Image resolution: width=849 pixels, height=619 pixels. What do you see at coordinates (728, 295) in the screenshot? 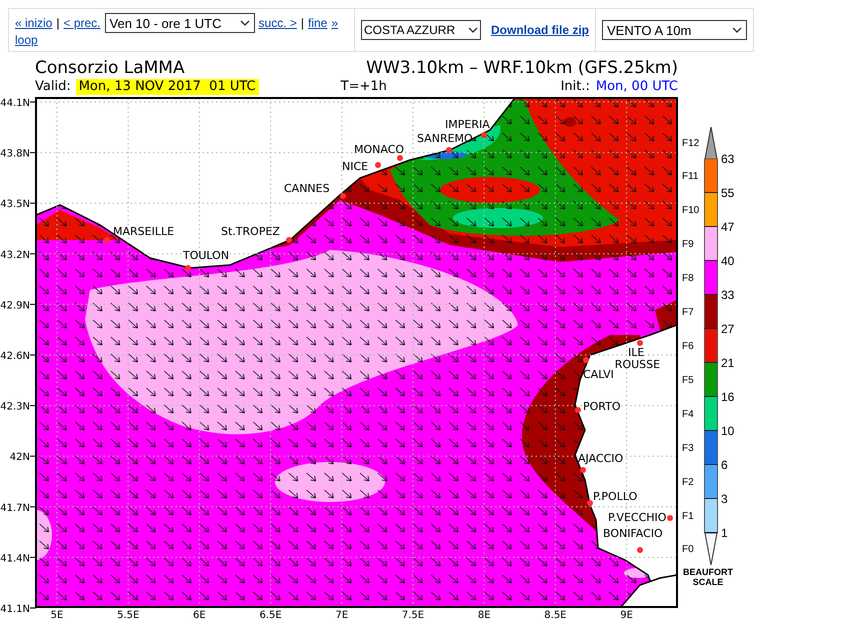
I see `speed-label: 33` at bounding box center [728, 295].